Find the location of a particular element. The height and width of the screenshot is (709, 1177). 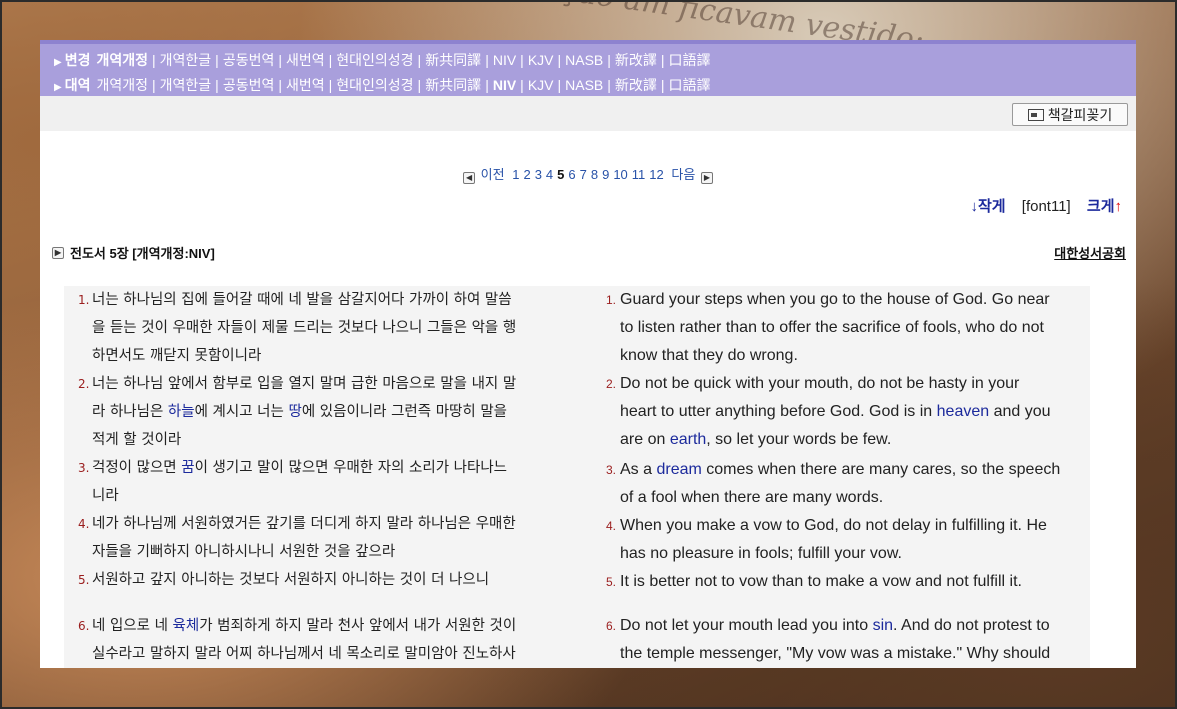

publisher-link: 대한성서공회 is located at coordinates (1090, 252).